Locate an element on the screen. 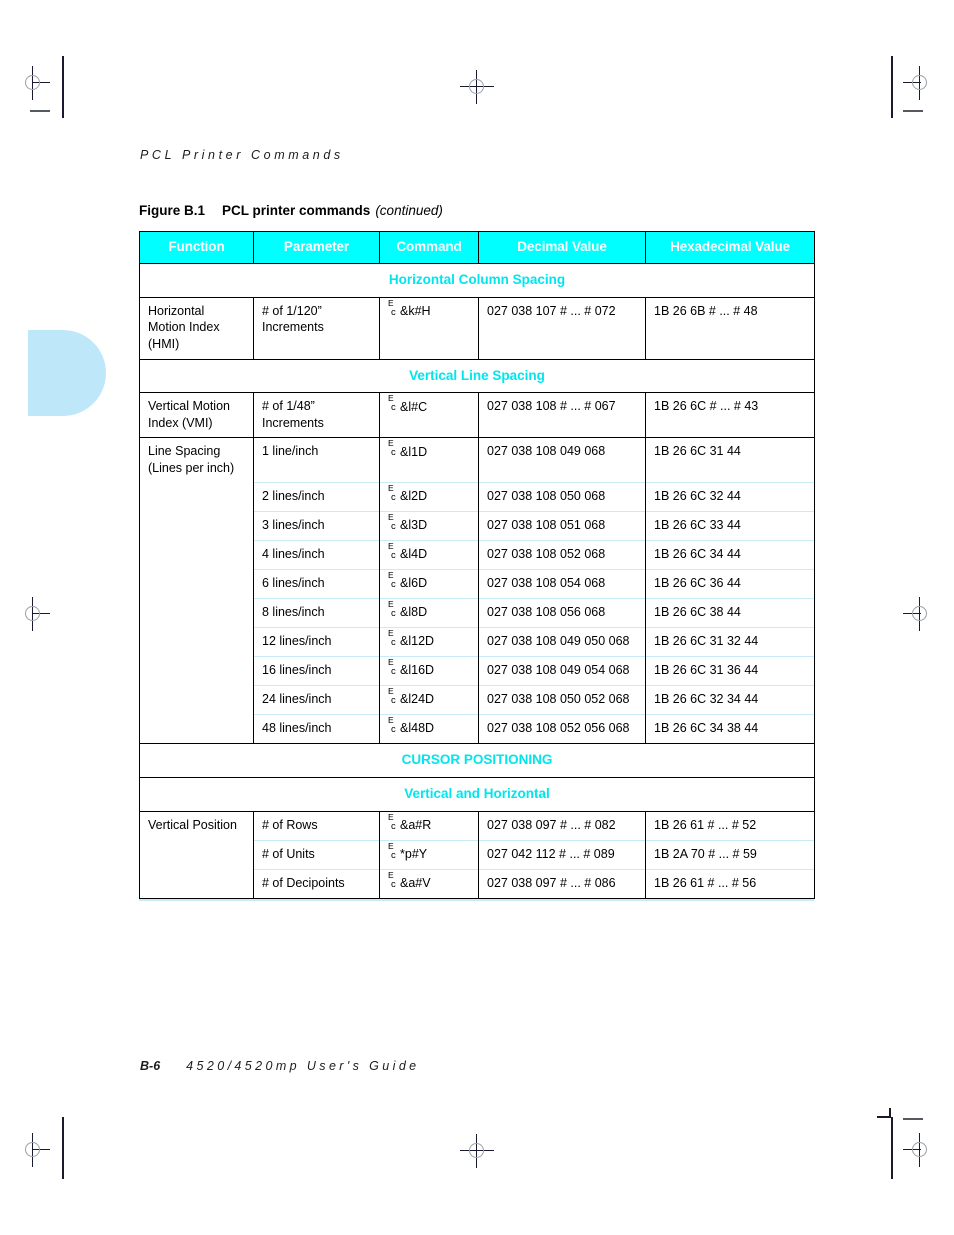 The height and width of the screenshot is (1235, 954). cell-decimal-value: 027 038 097 # ... # 082 is located at coordinates (562, 825).